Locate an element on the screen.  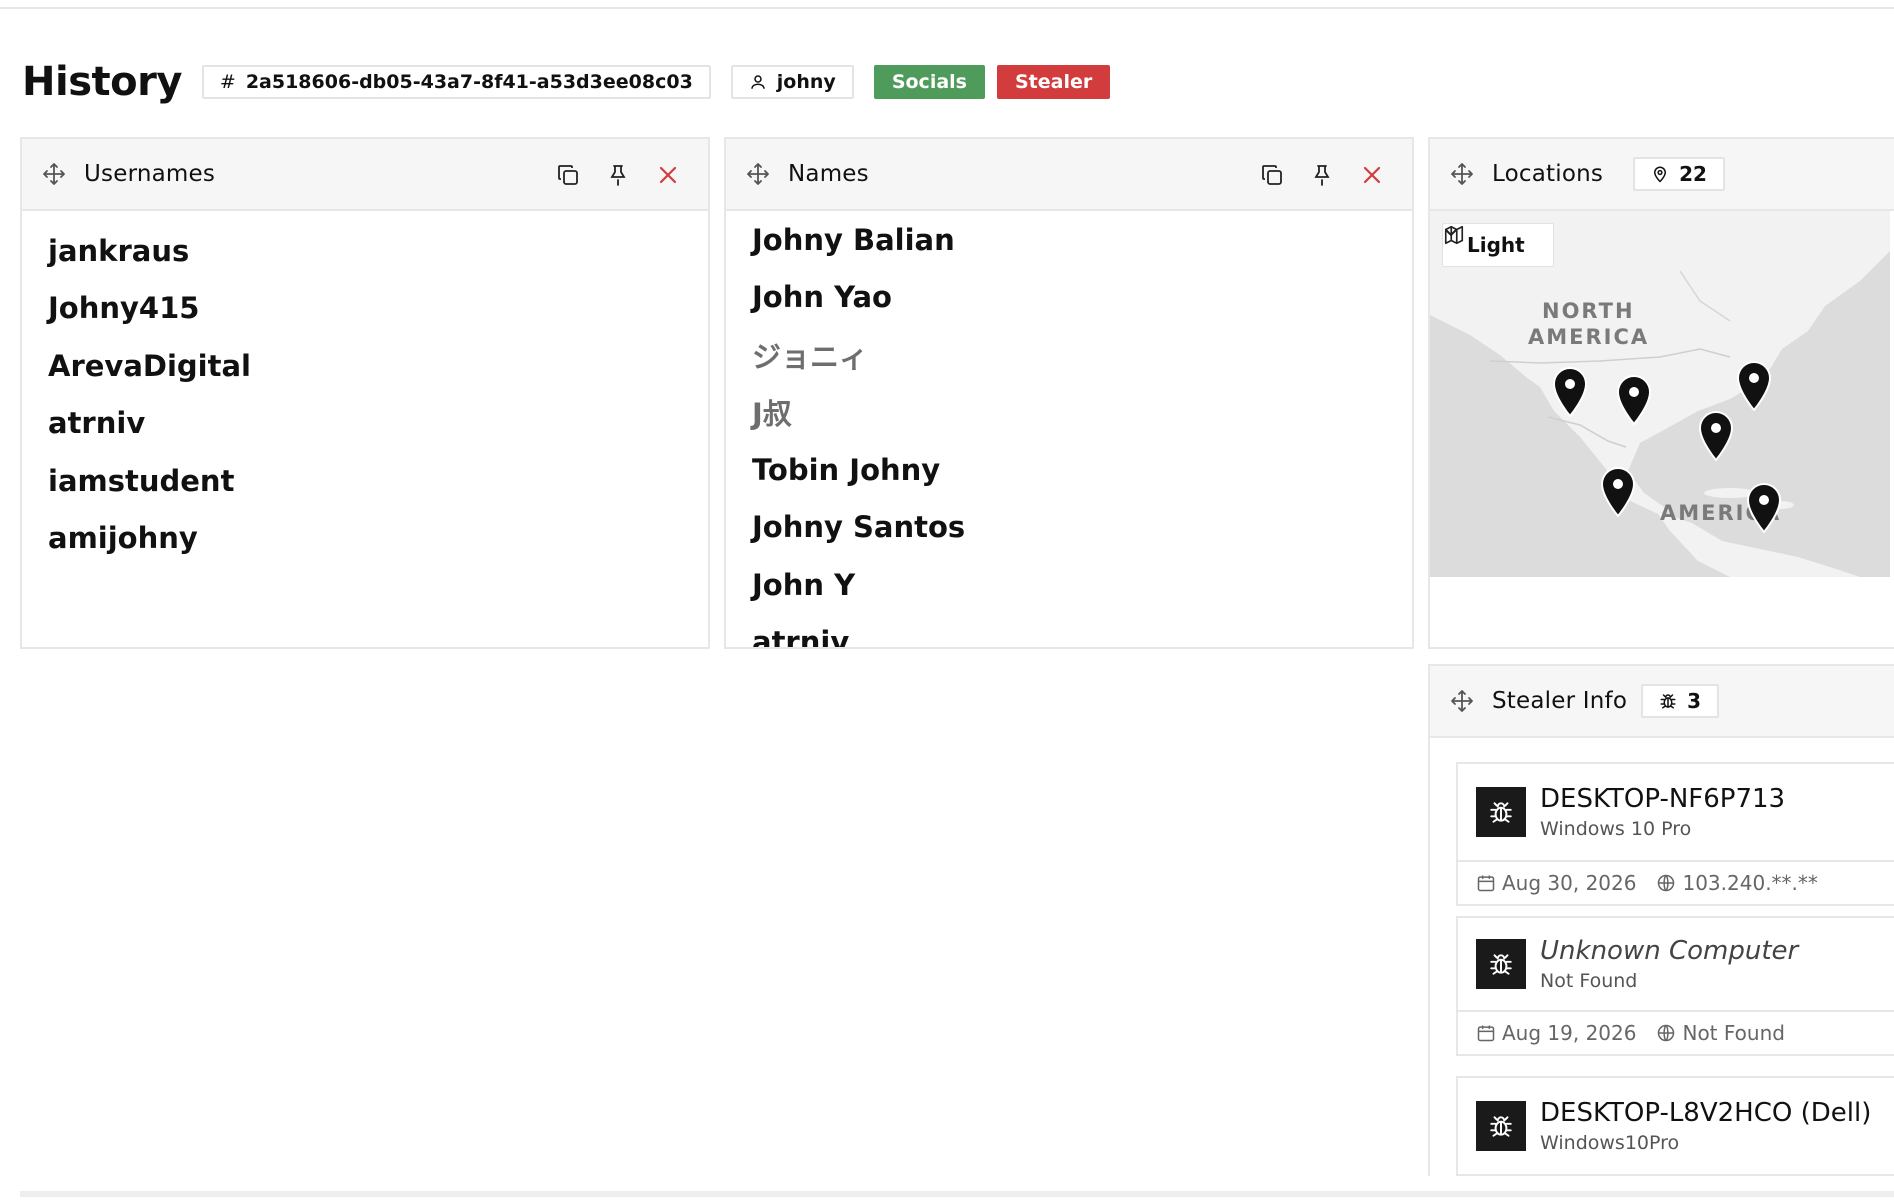
computer-name: DESKTOP-L8V2HCO (Dell) is located at coordinates (1706, 1113).